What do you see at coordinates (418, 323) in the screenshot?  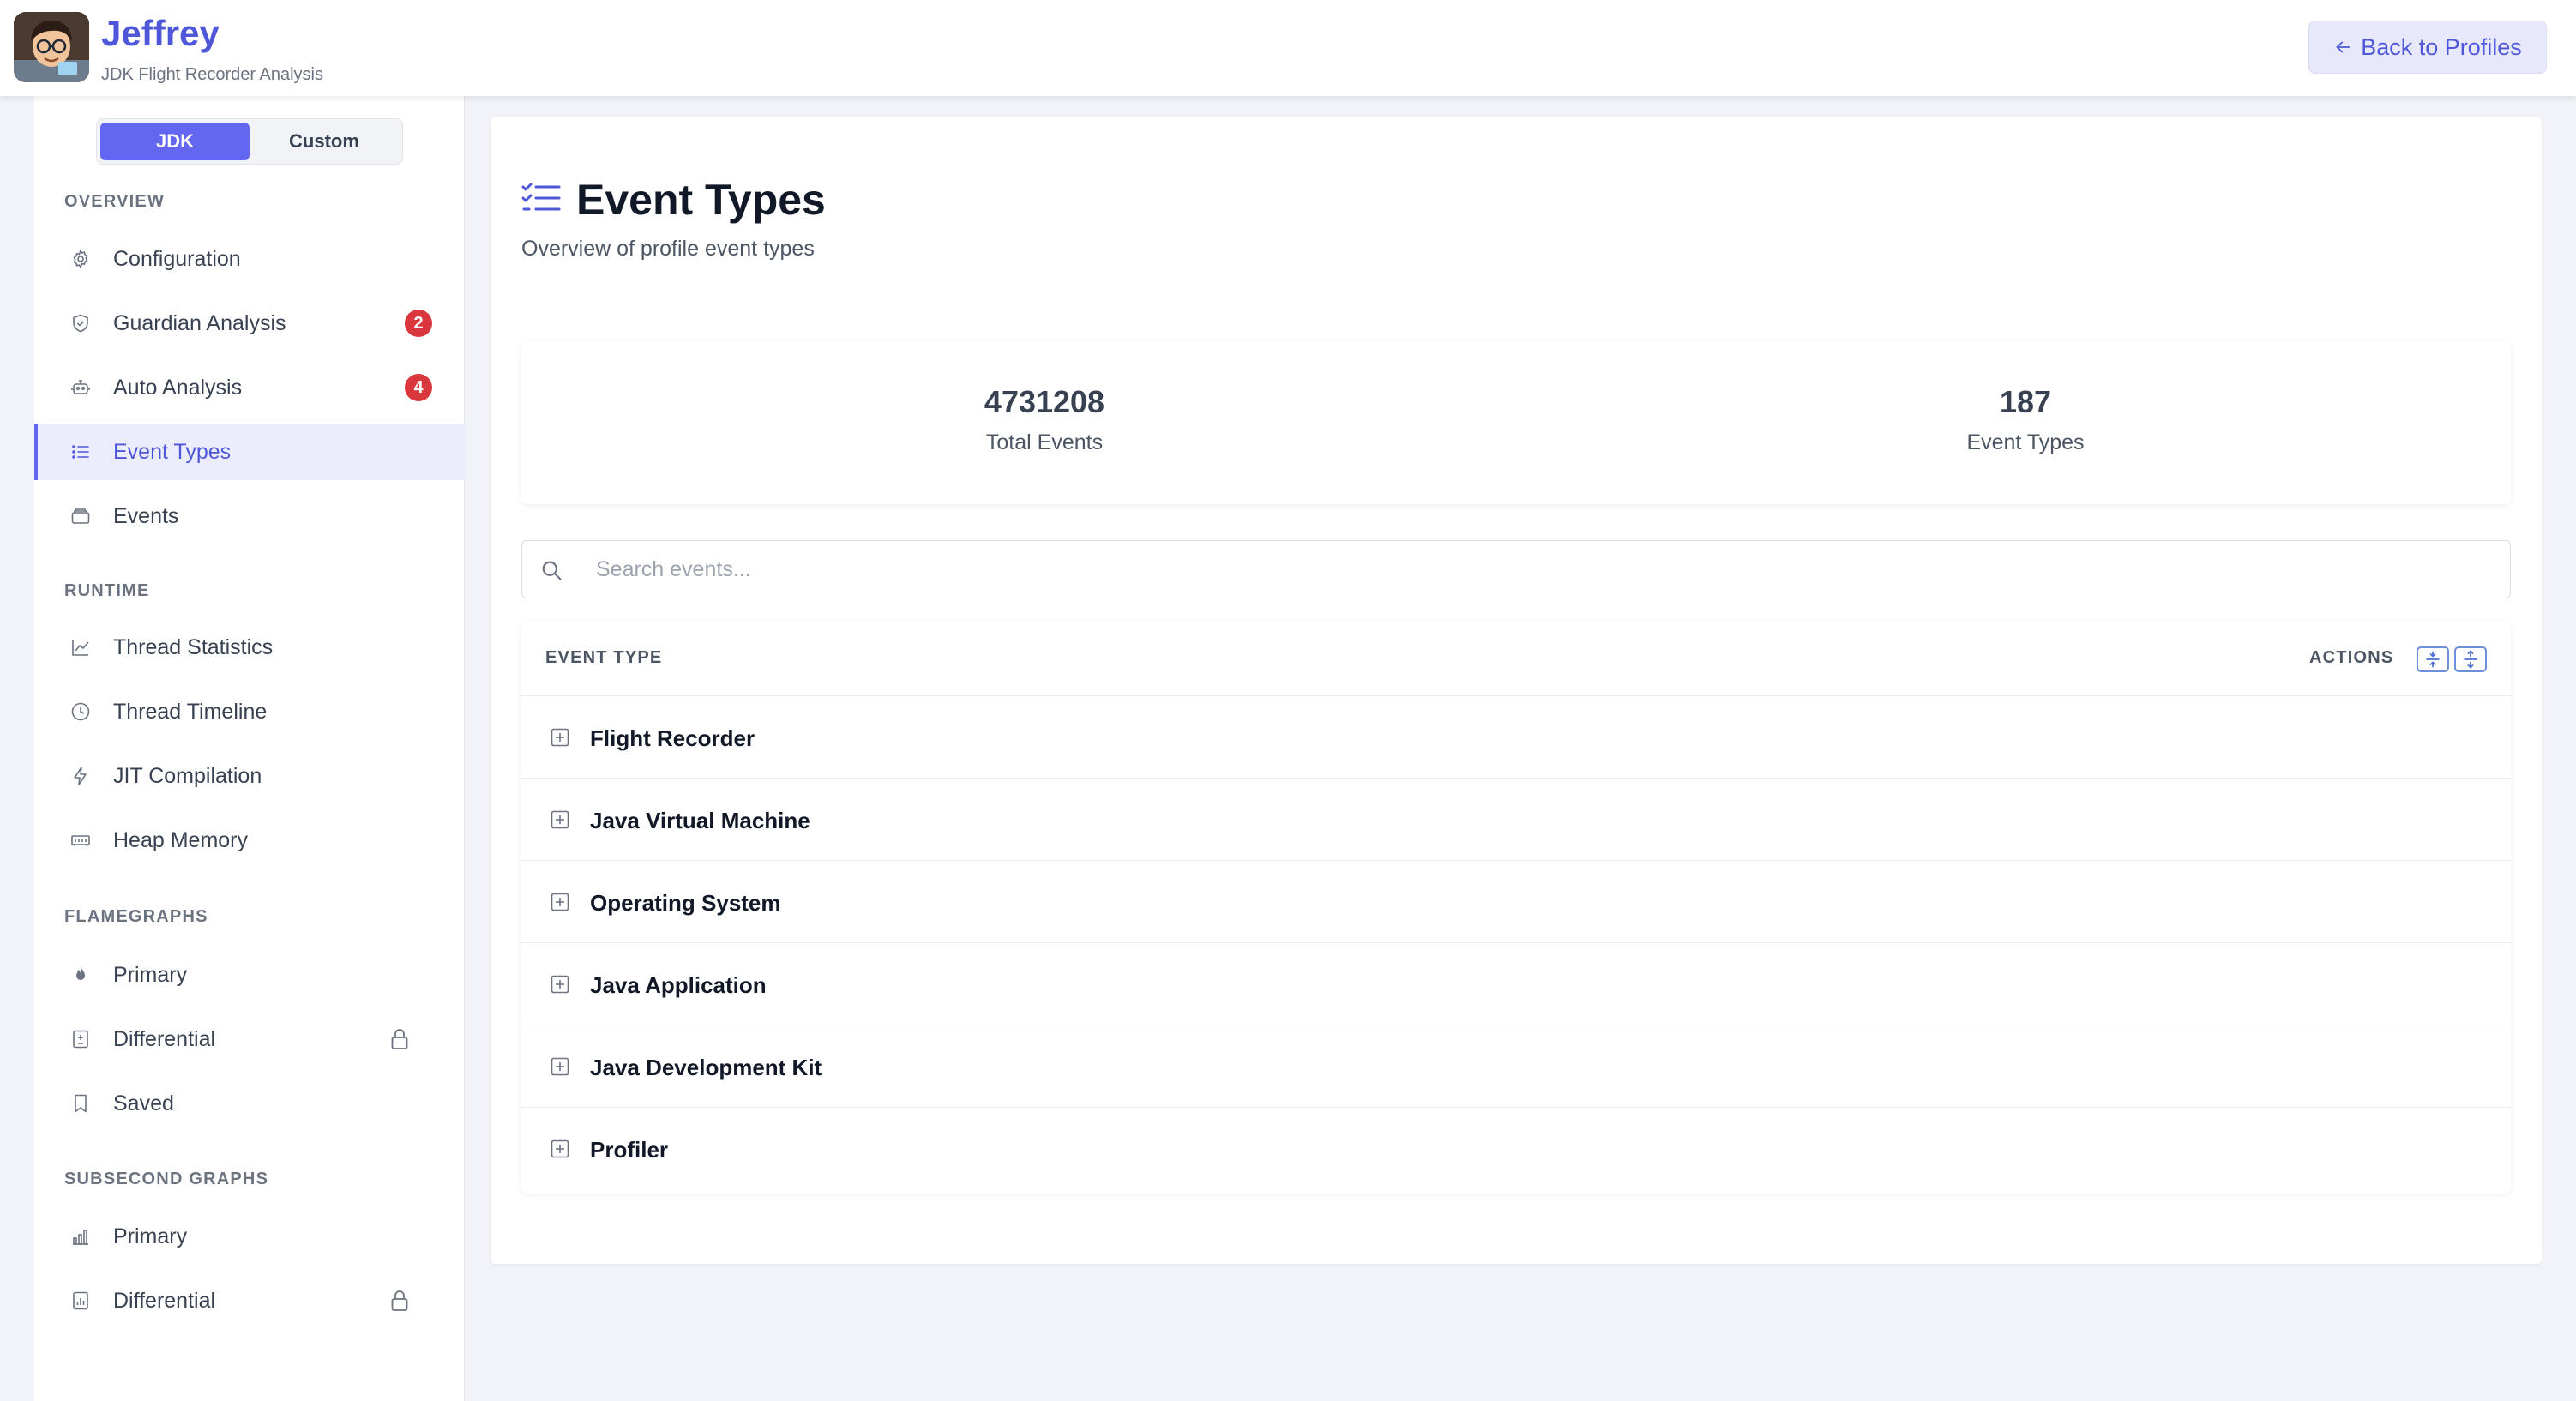 I see `guardian-analysis-count-badge: 2` at bounding box center [418, 323].